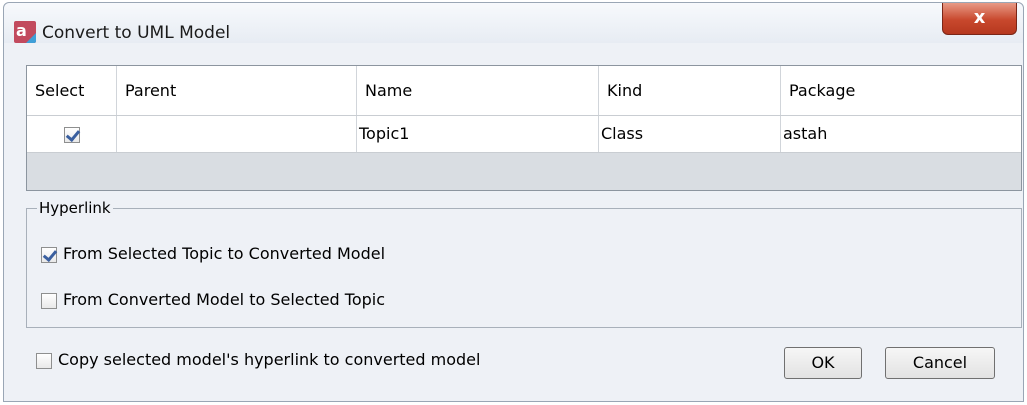 This screenshot has width=1027, height=405. I want to click on converted-to-selected-label: From Converted Model to Selected Topic, so click(224, 299).